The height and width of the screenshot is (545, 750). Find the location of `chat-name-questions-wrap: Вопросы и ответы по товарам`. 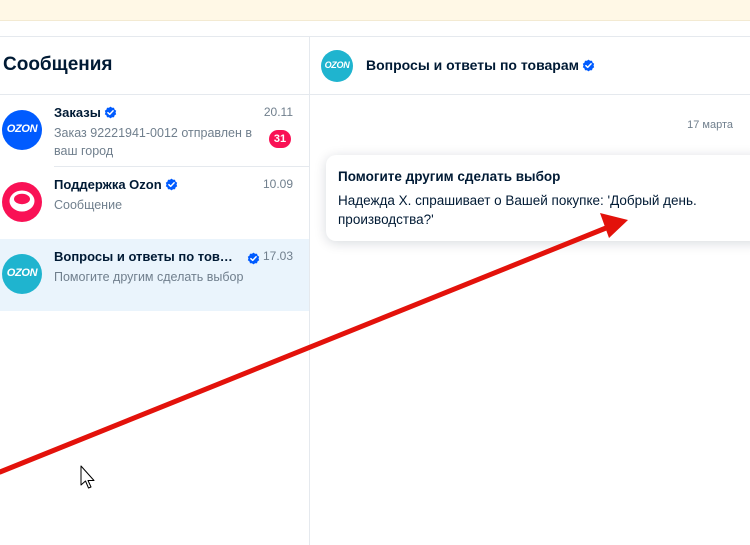

chat-name-questions-wrap: Вопросы и ответы по товарам is located at coordinates (146, 256).